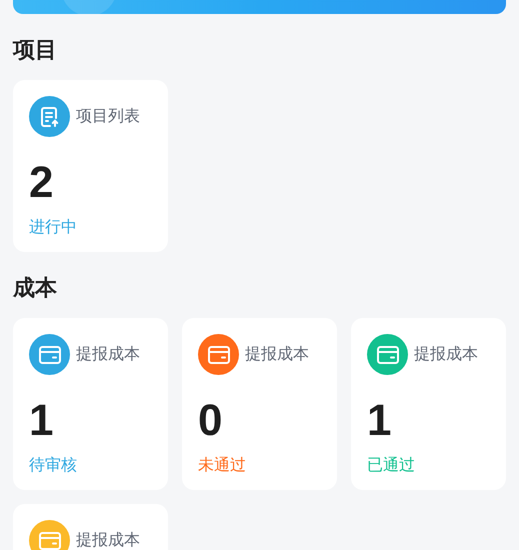 The height and width of the screenshot is (550, 519). I want to click on section-title: 成本, so click(35, 288).